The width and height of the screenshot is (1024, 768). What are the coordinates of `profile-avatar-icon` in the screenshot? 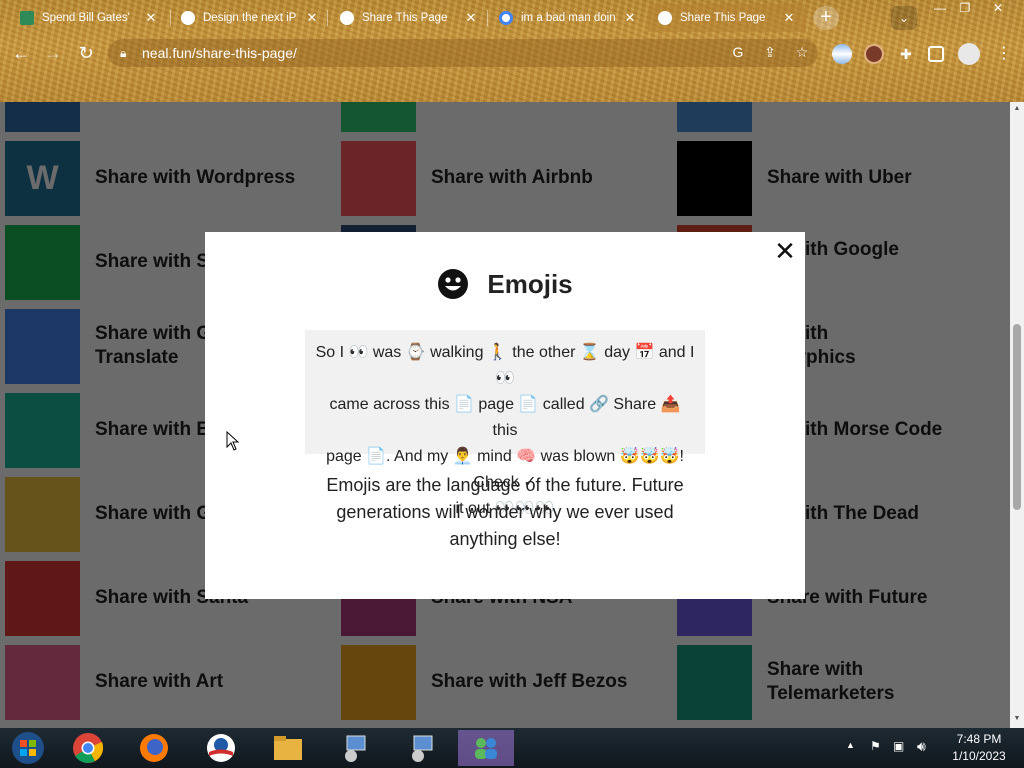 It's located at (969, 54).